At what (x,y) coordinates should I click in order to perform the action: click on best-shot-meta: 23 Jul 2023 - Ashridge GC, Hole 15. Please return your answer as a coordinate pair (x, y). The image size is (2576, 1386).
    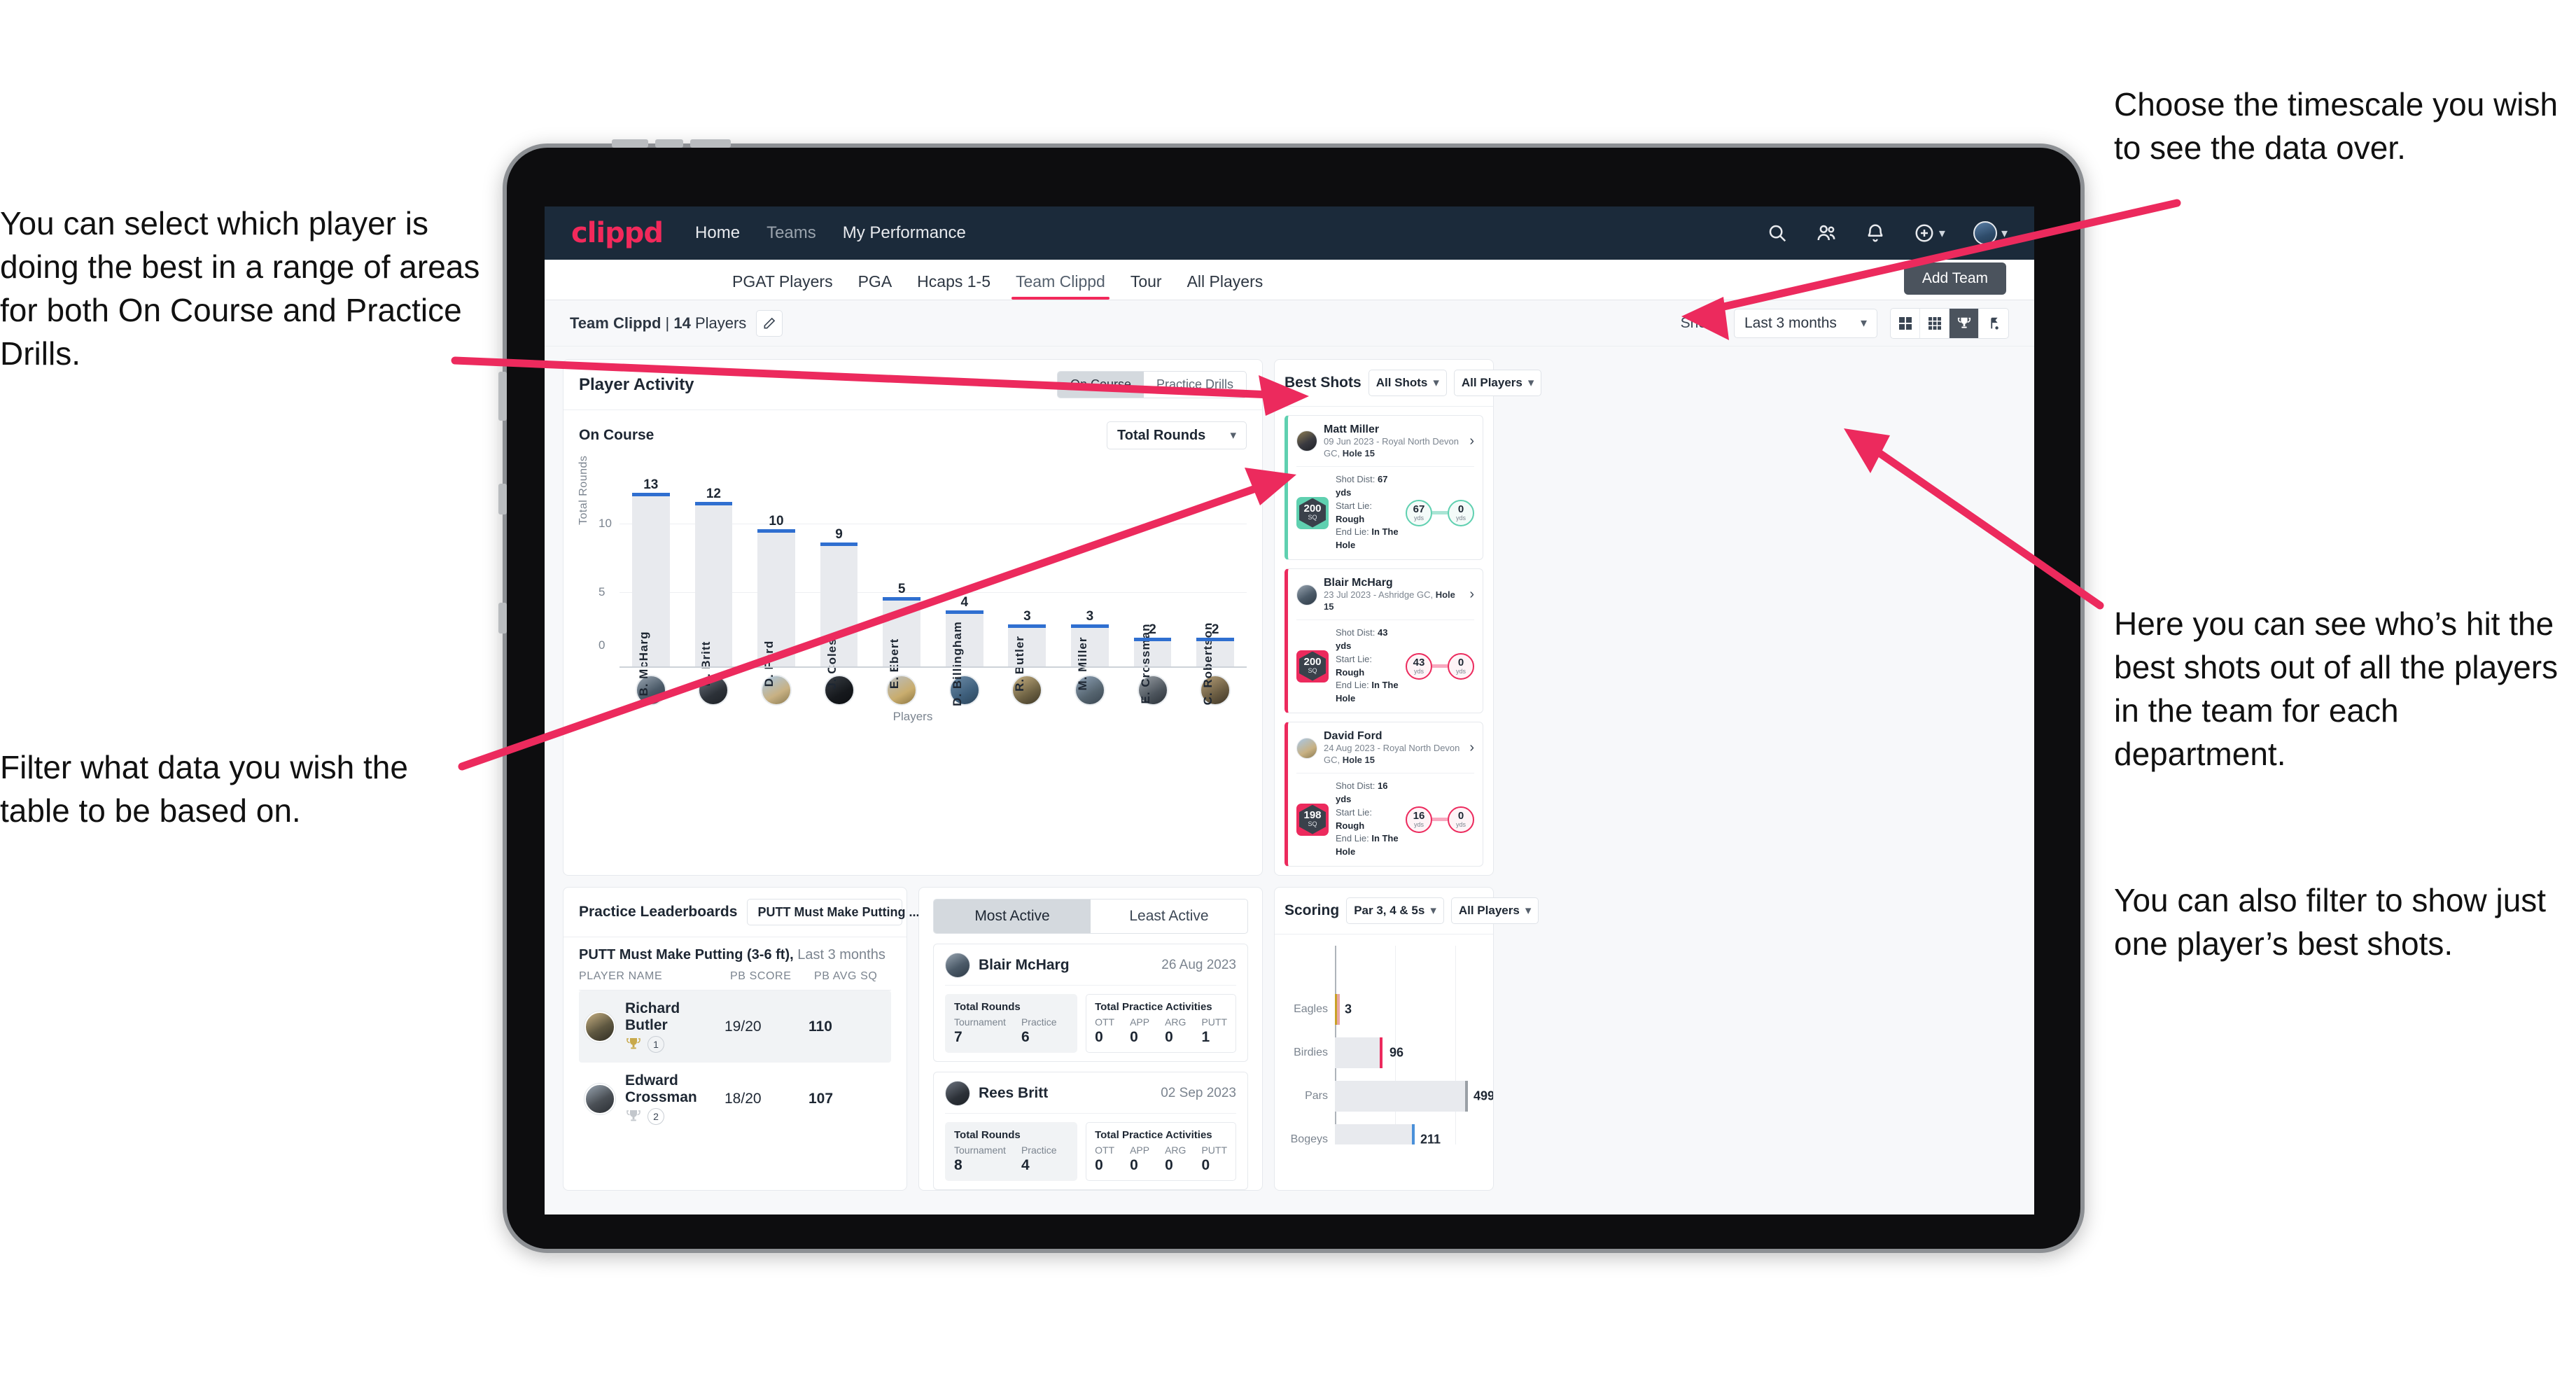
    Looking at the image, I should click on (1393, 601).